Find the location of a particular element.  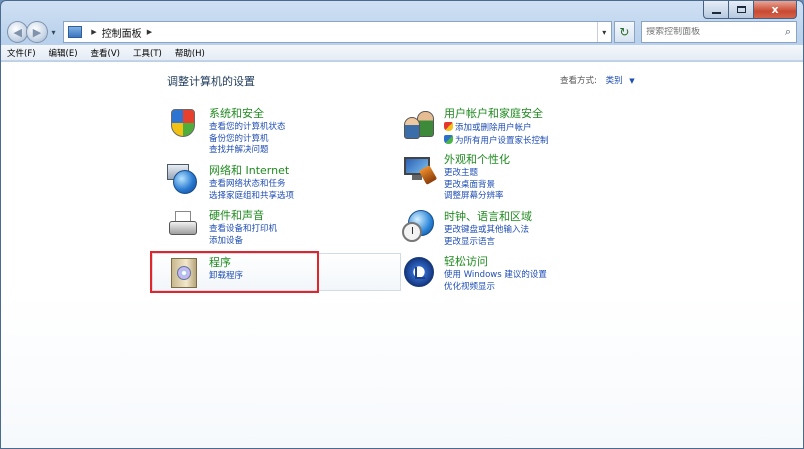

category-clock-language: 时钟、语言和区域 更改键盘或其他输入法 更改显示语言 is located at coordinates (467, 229).